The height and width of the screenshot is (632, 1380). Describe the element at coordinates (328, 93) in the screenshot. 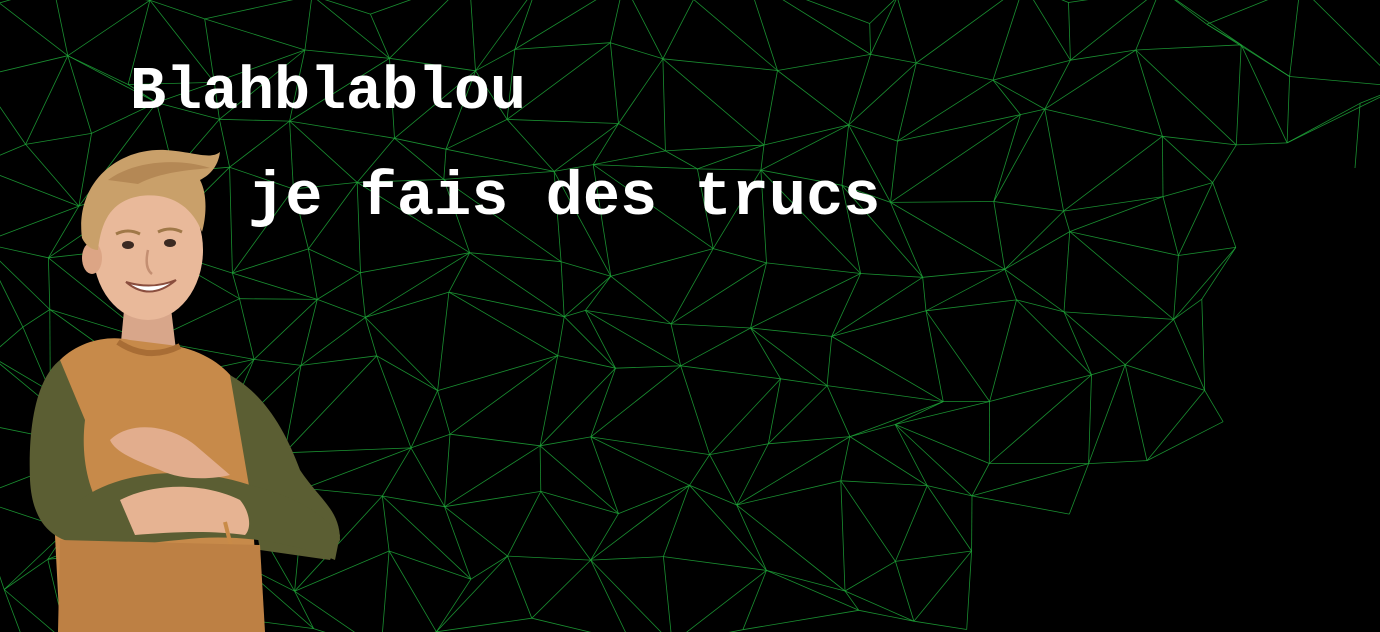

I see `hero-title: Blahblablou` at that location.